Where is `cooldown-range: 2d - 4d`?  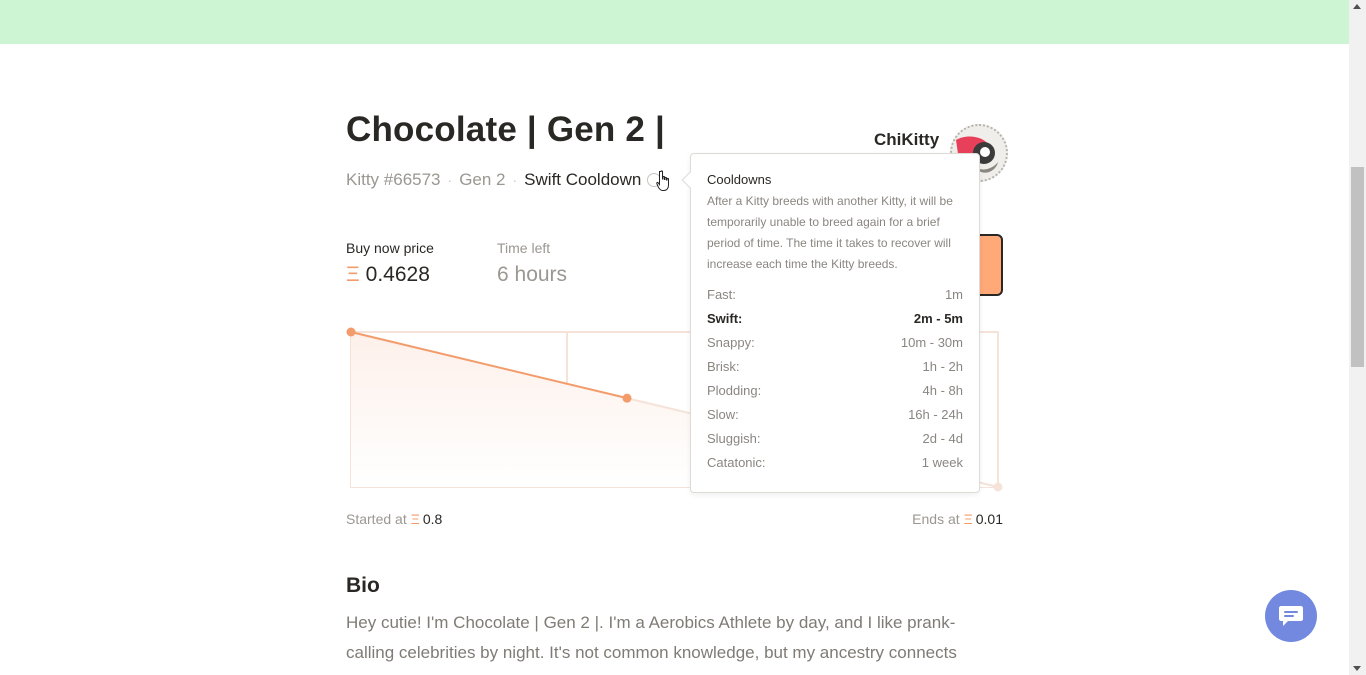 cooldown-range: 2d - 4d is located at coordinates (942, 438).